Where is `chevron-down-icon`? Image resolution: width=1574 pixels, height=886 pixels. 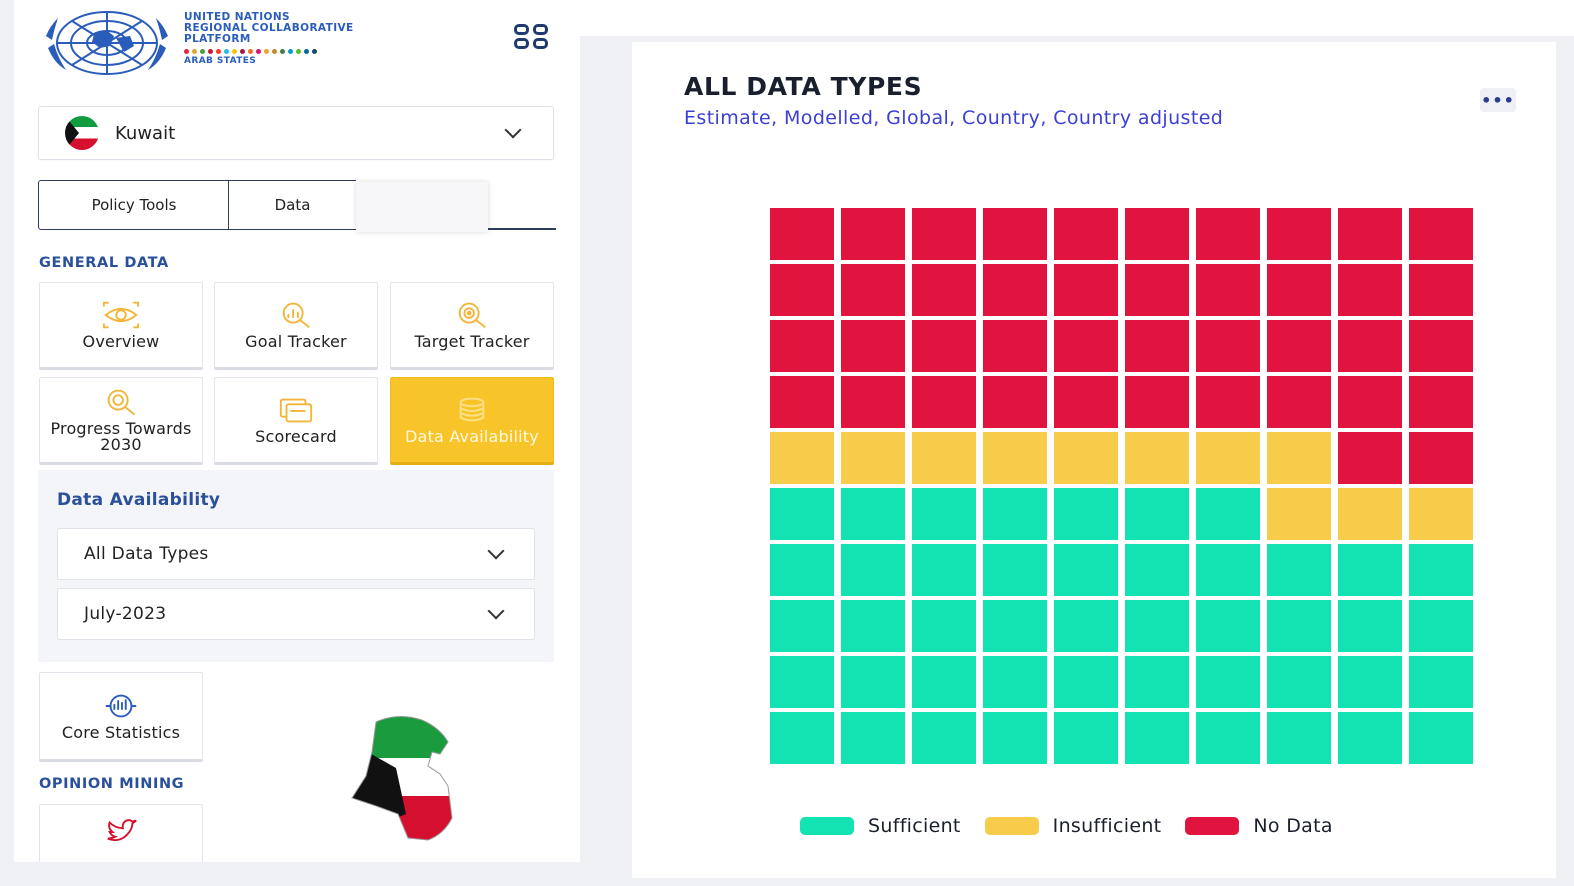
chevron-down-icon is located at coordinates (513, 130).